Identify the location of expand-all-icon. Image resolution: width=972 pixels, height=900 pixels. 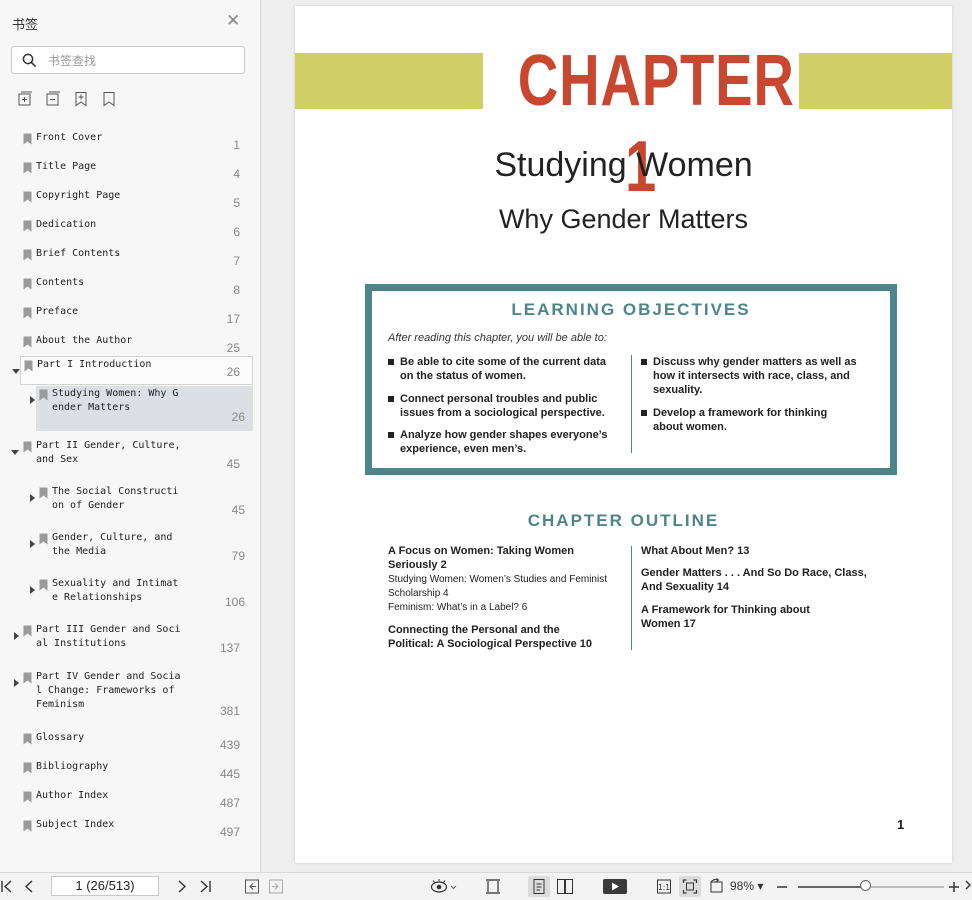
(25, 99).